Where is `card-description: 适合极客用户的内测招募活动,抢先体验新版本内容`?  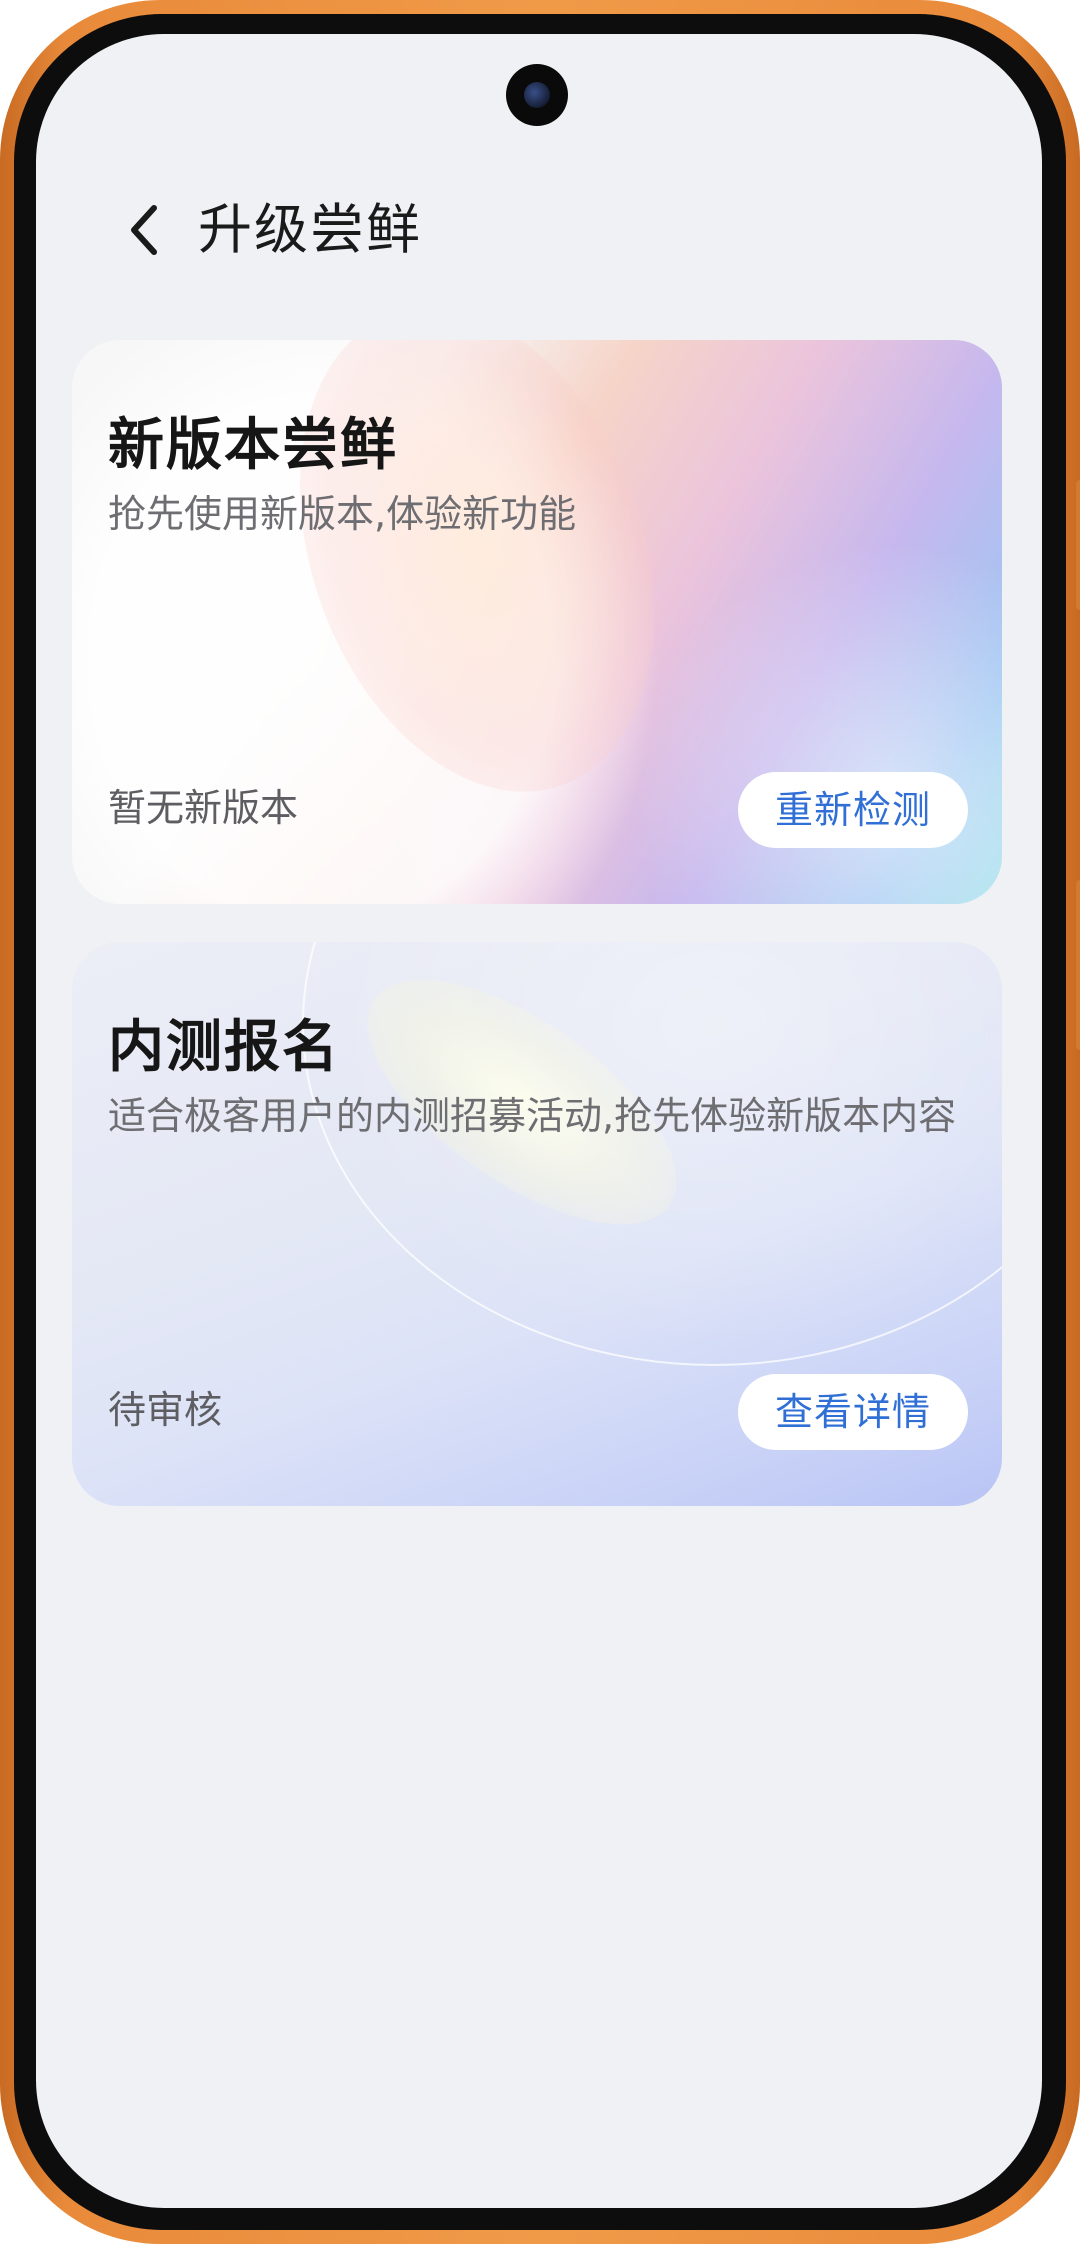 card-description: 适合极客用户的内测招募活动,抢先体验新版本内容 is located at coordinates (532, 1116).